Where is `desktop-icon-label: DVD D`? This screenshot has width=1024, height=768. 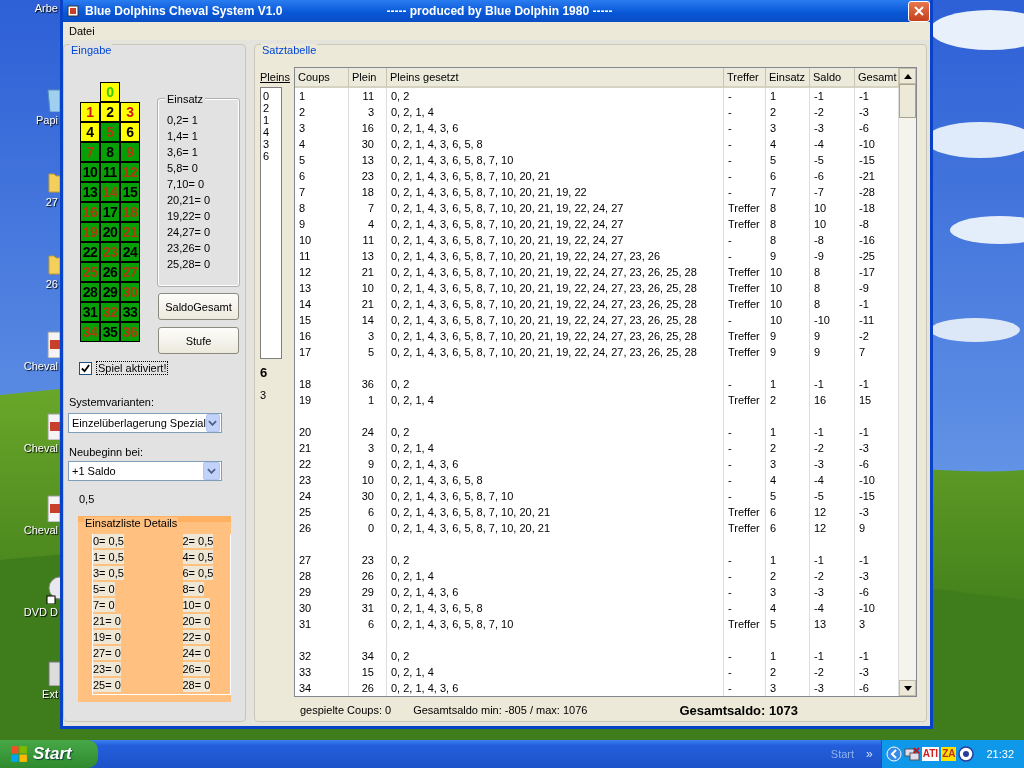 desktop-icon-label: DVD D is located at coordinates (41, 612).